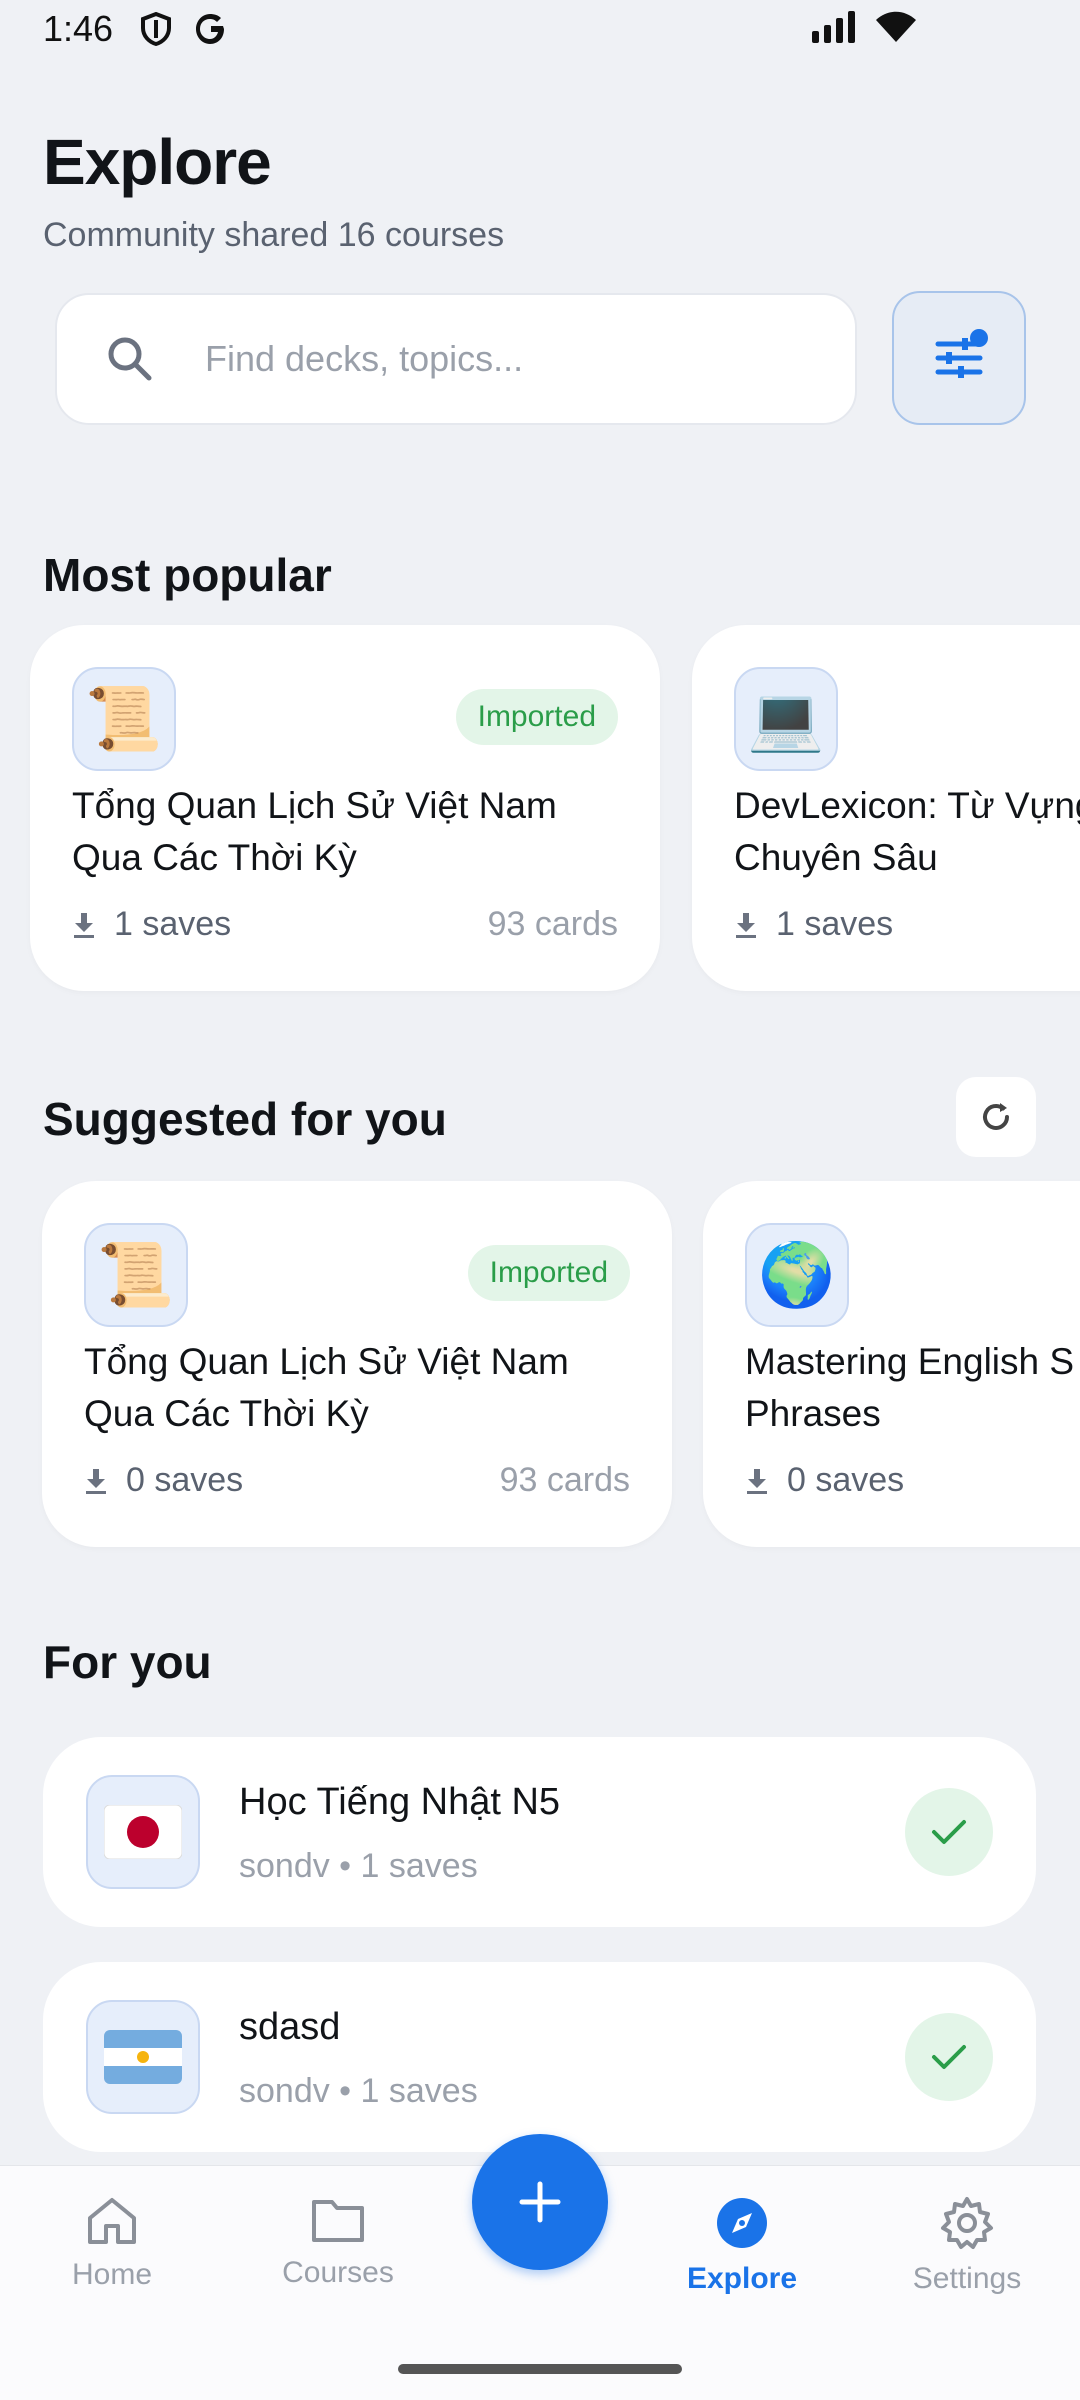 The width and height of the screenshot is (1080, 2400). What do you see at coordinates (184, 29) in the screenshot?
I see `status-icons-left` at bounding box center [184, 29].